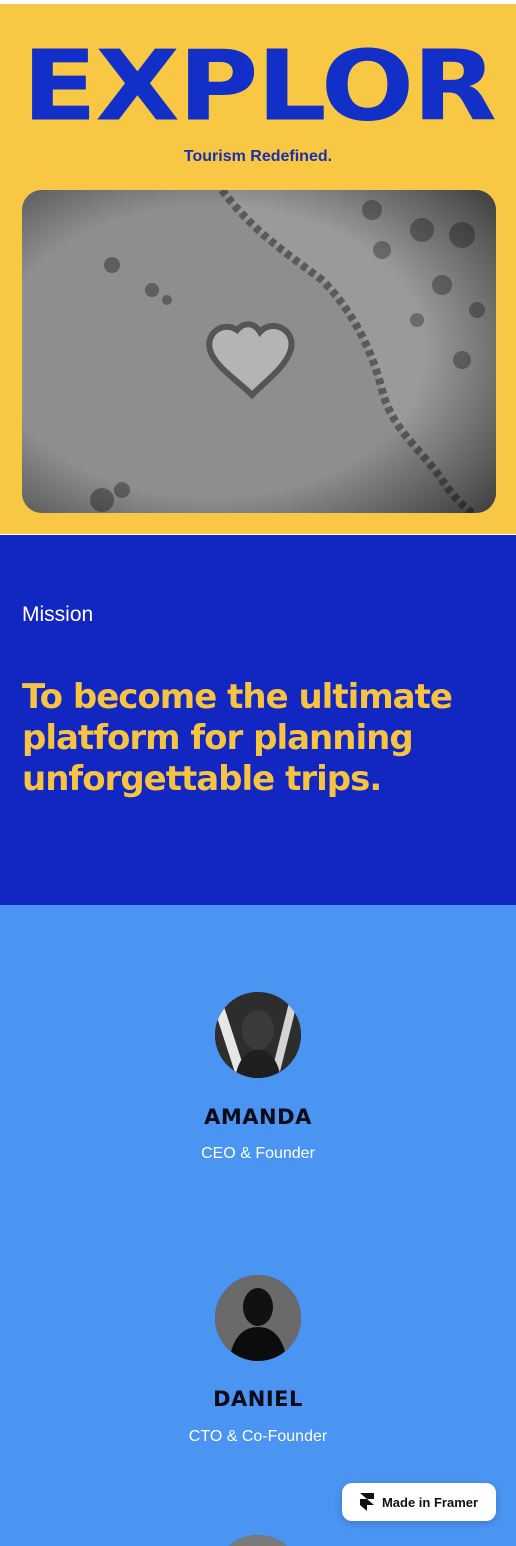  I want to click on member-name: DANIEL, so click(258, 1399).